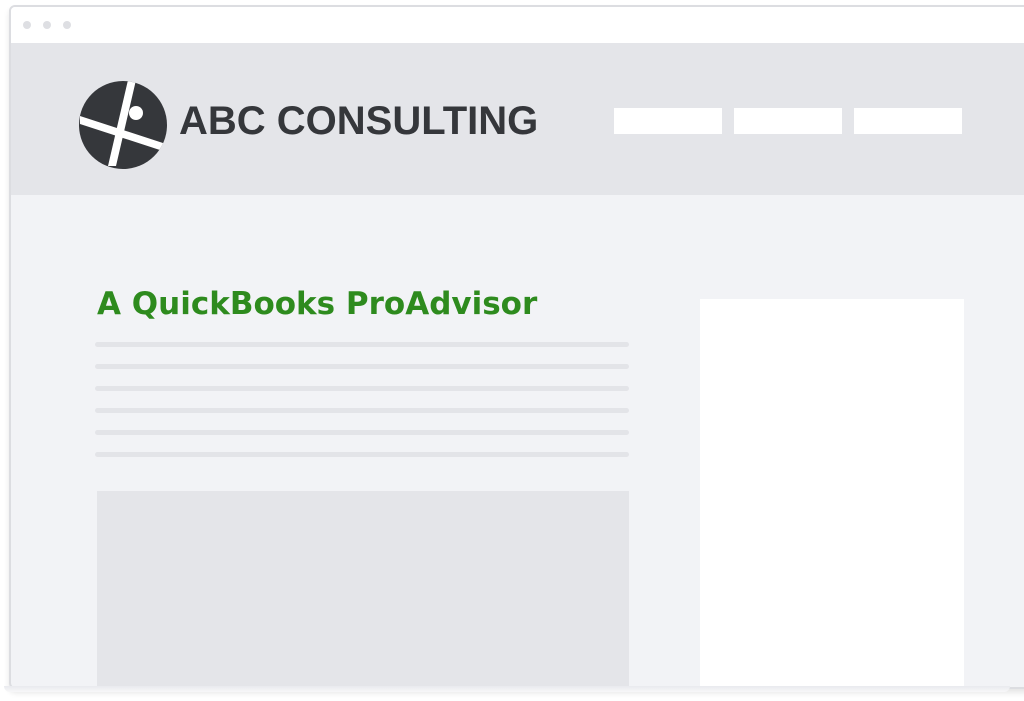 The height and width of the screenshot is (701, 1024). Describe the element at coordinates (123, 125) in the screenshot. I see `abc-consulting-logo-icon` at that location.